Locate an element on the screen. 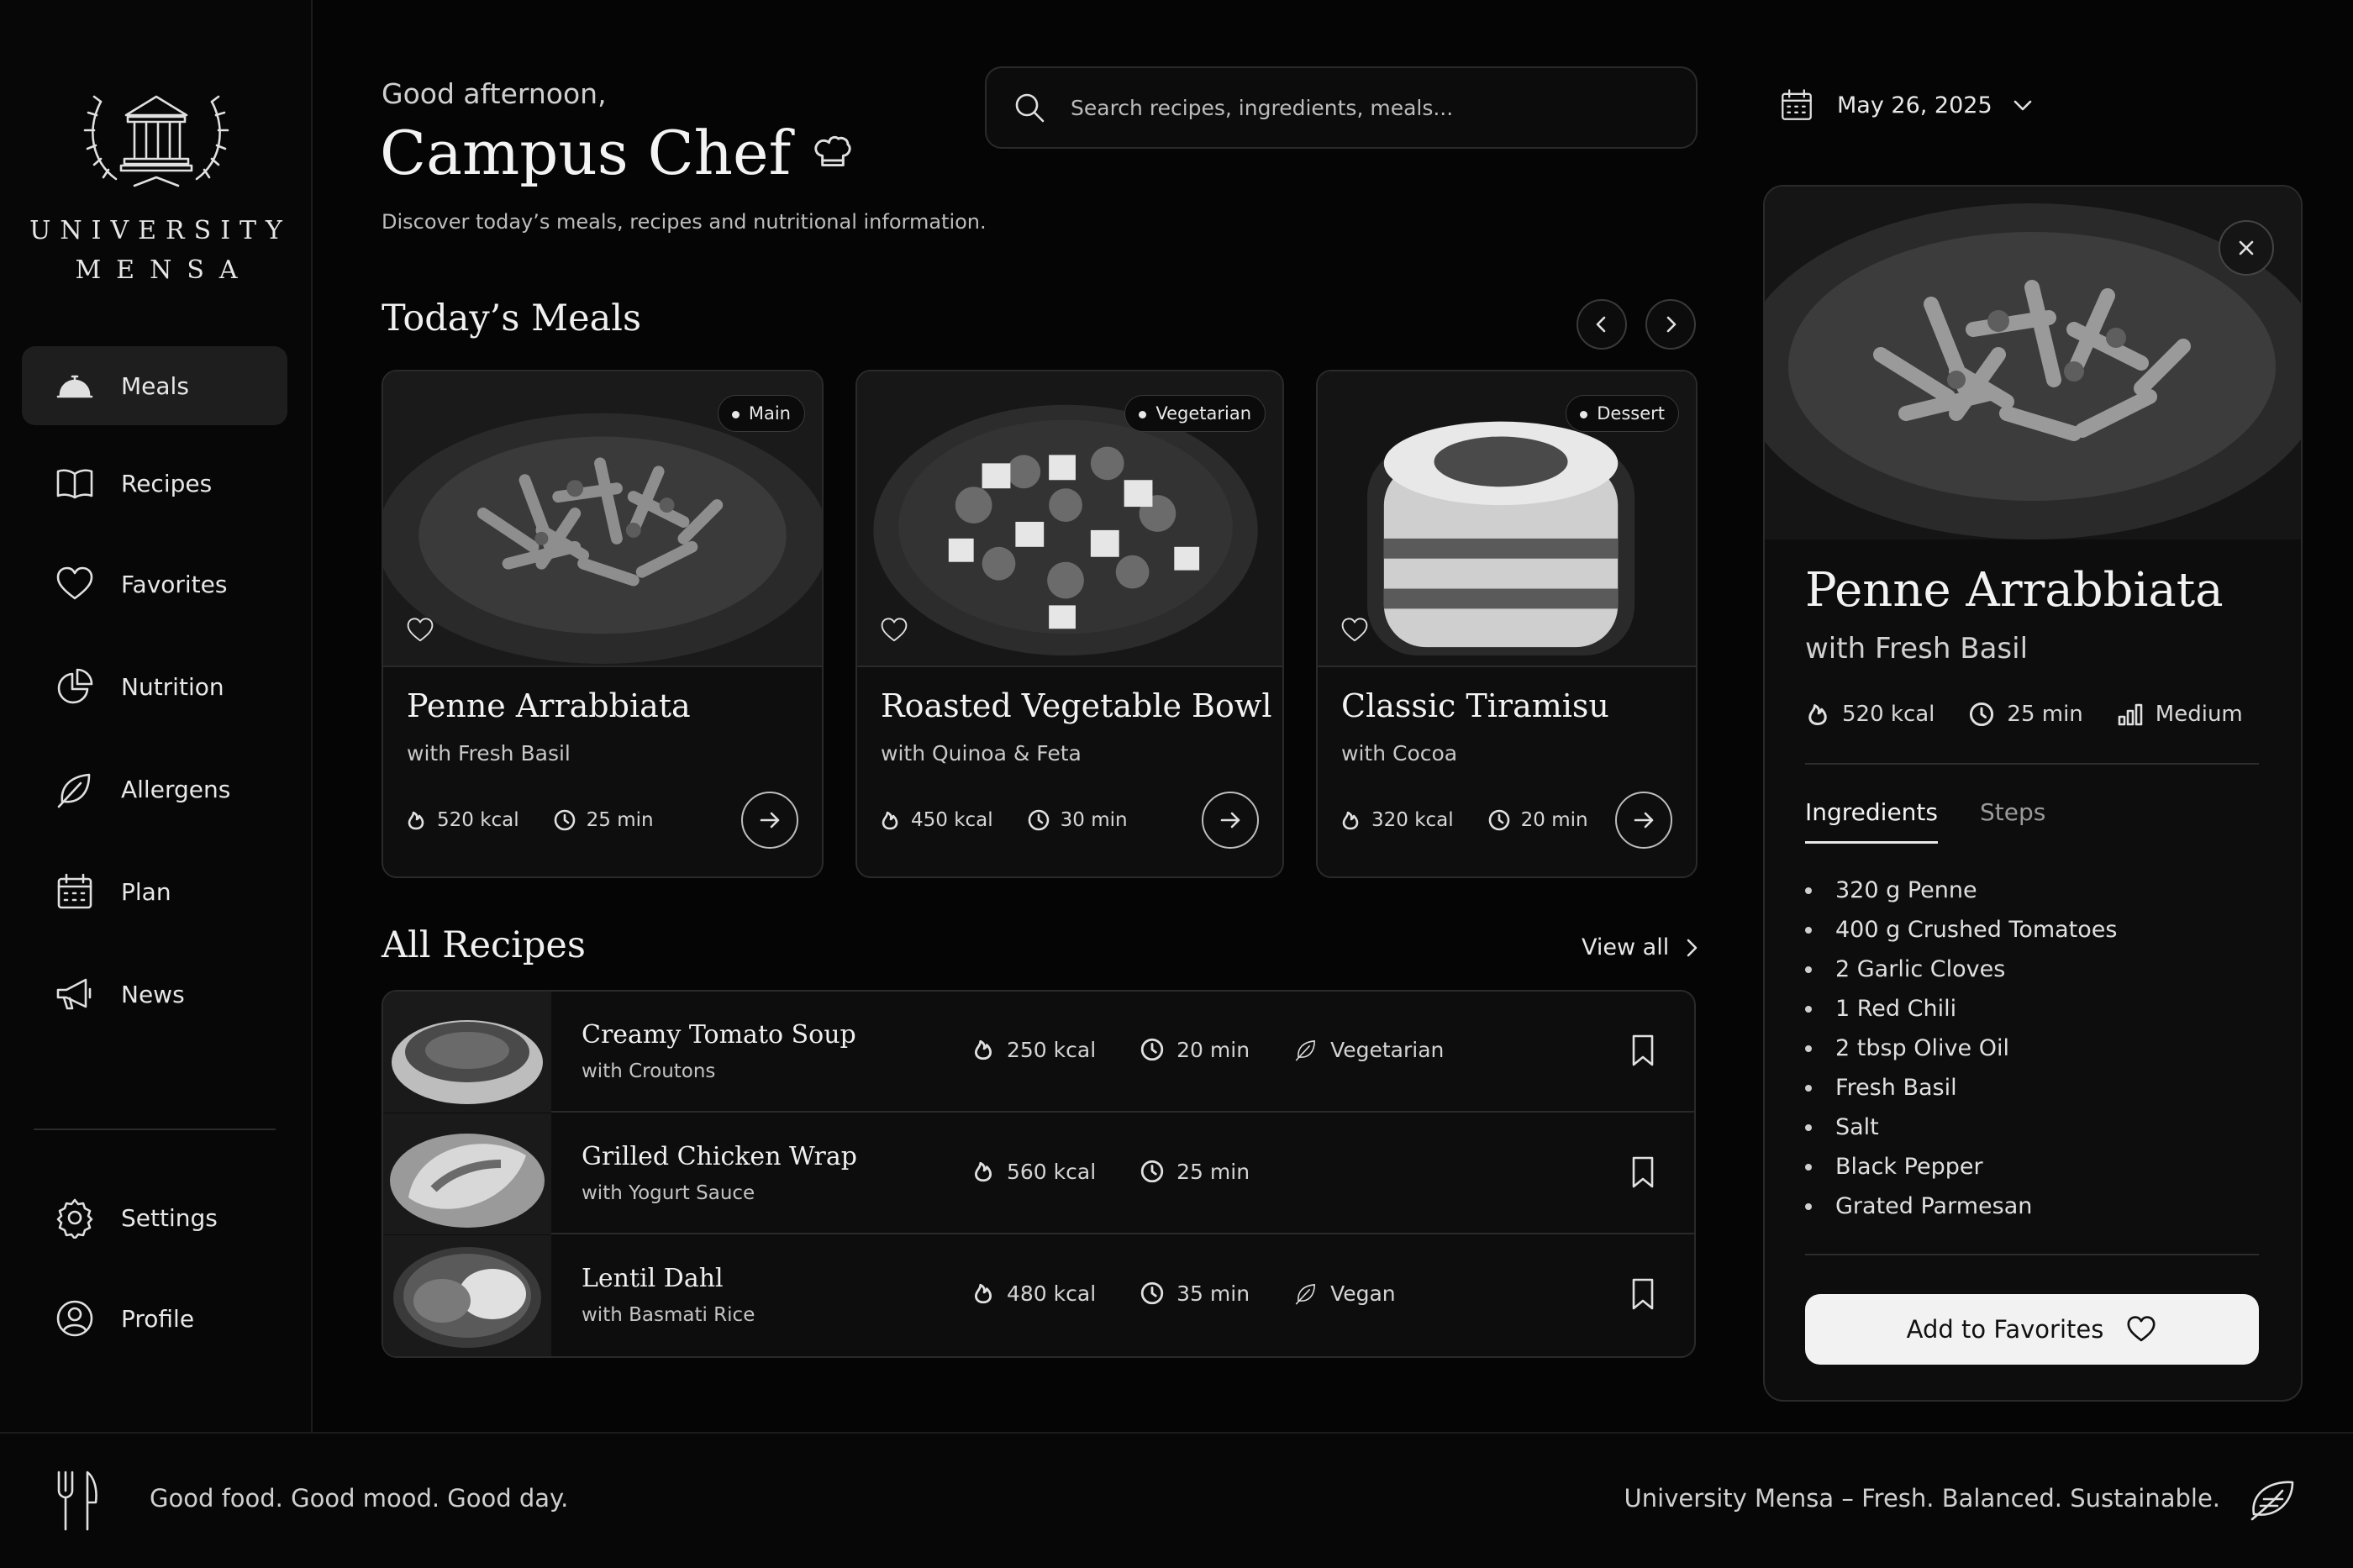 The height and width of the screenshot is (1568, 2353). list-item: 2 Garlic Cloves is located at coordinates (1961, 970).